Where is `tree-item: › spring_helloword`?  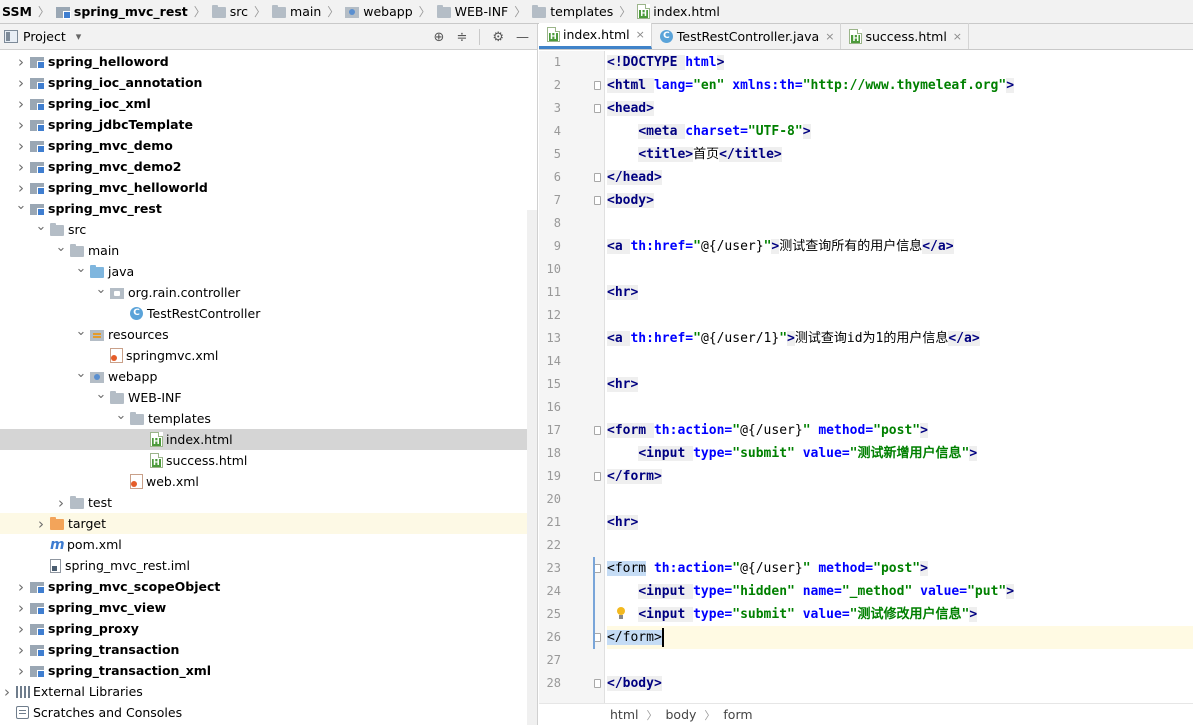
tree-item: › spring_helloword is located at coordinates (268, 61).